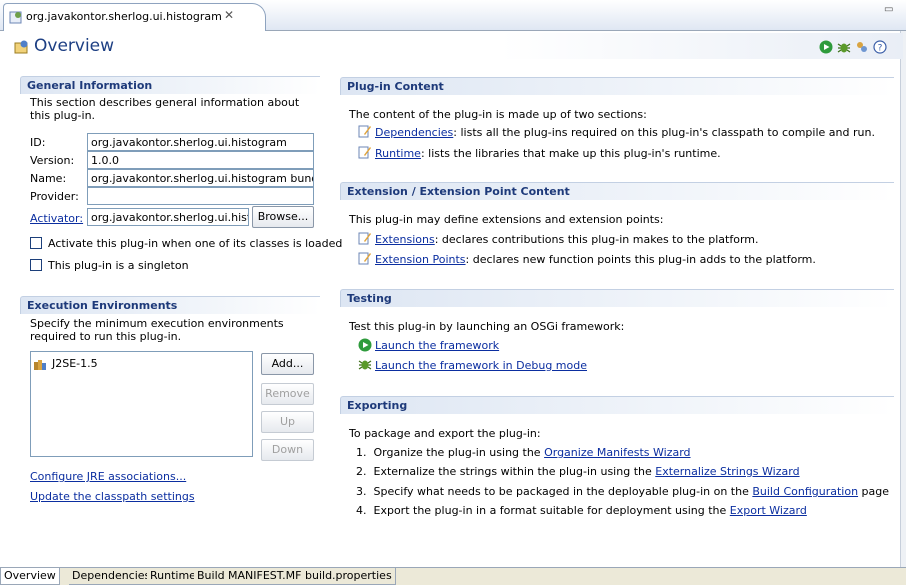  What do you see at coordinates (56, 218) in the screenshot?
I see `activator-link: Activator:` at bounding box center [56, 218].